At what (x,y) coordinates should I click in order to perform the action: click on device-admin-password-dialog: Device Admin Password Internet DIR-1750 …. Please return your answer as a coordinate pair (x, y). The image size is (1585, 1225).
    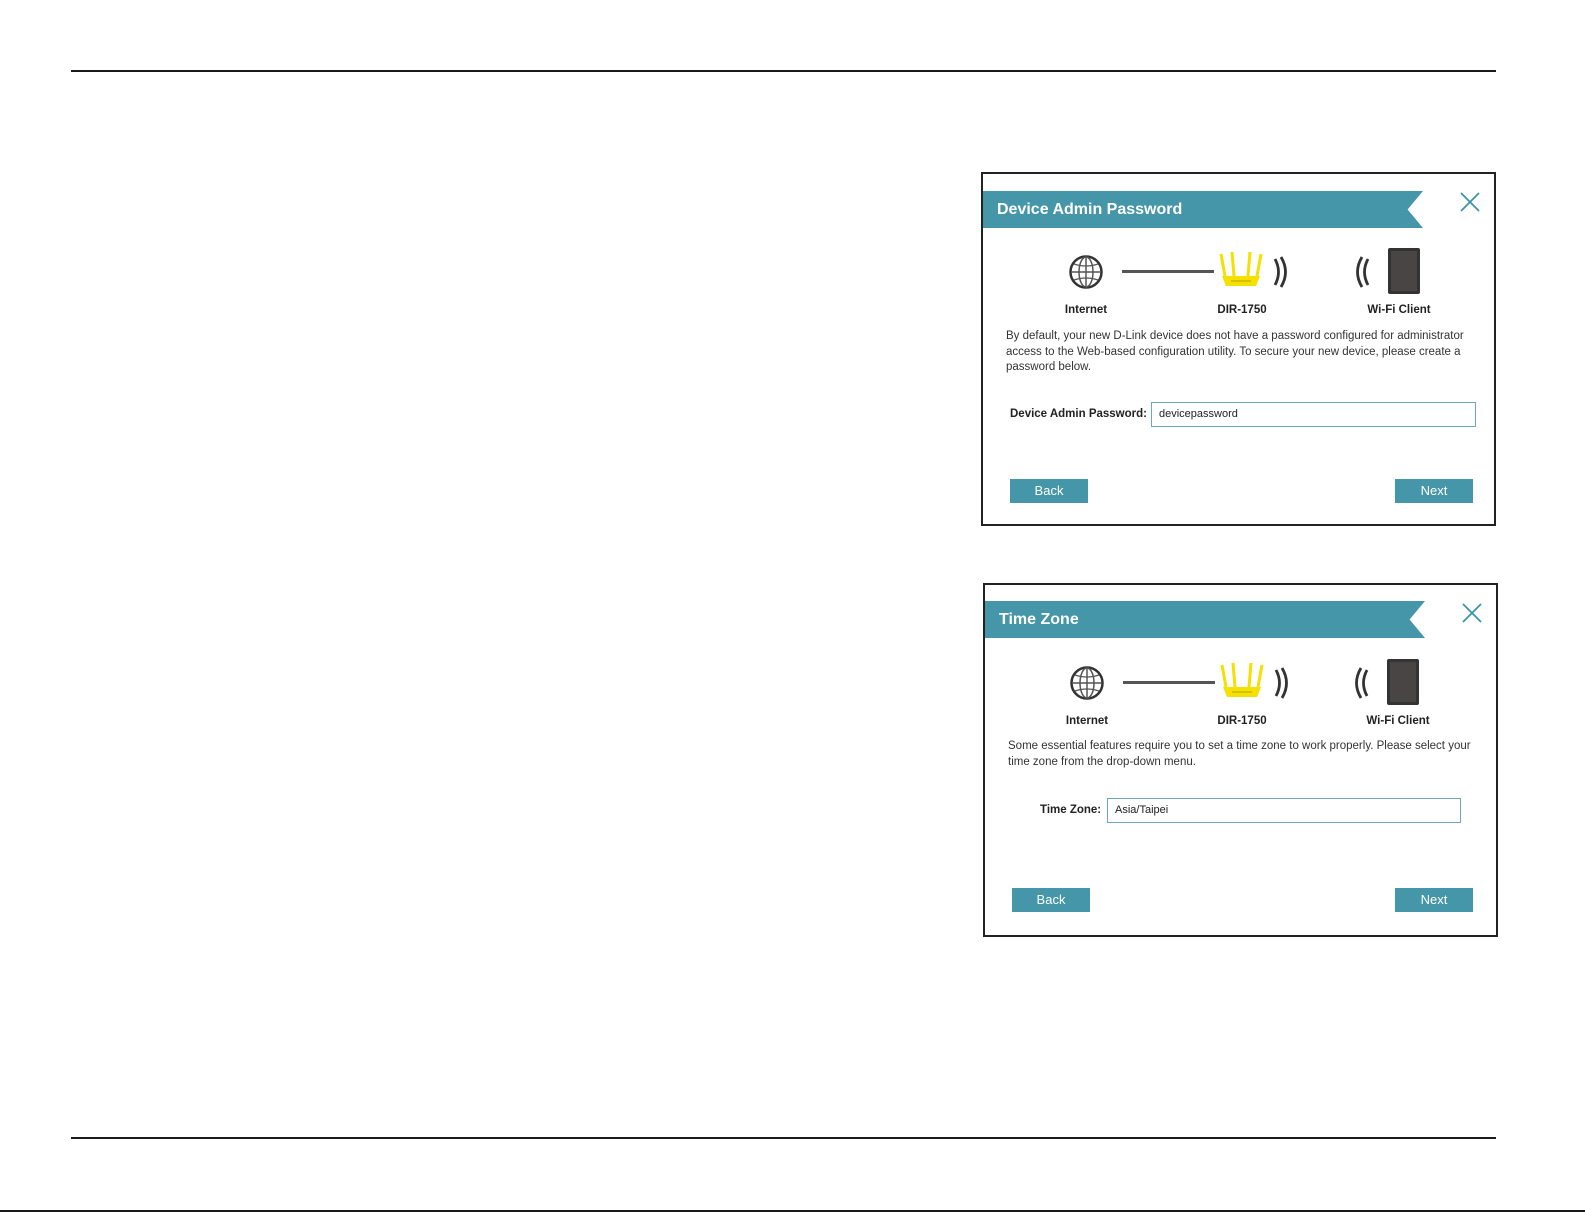
    Looking at the image, I should click on (1238, 349).